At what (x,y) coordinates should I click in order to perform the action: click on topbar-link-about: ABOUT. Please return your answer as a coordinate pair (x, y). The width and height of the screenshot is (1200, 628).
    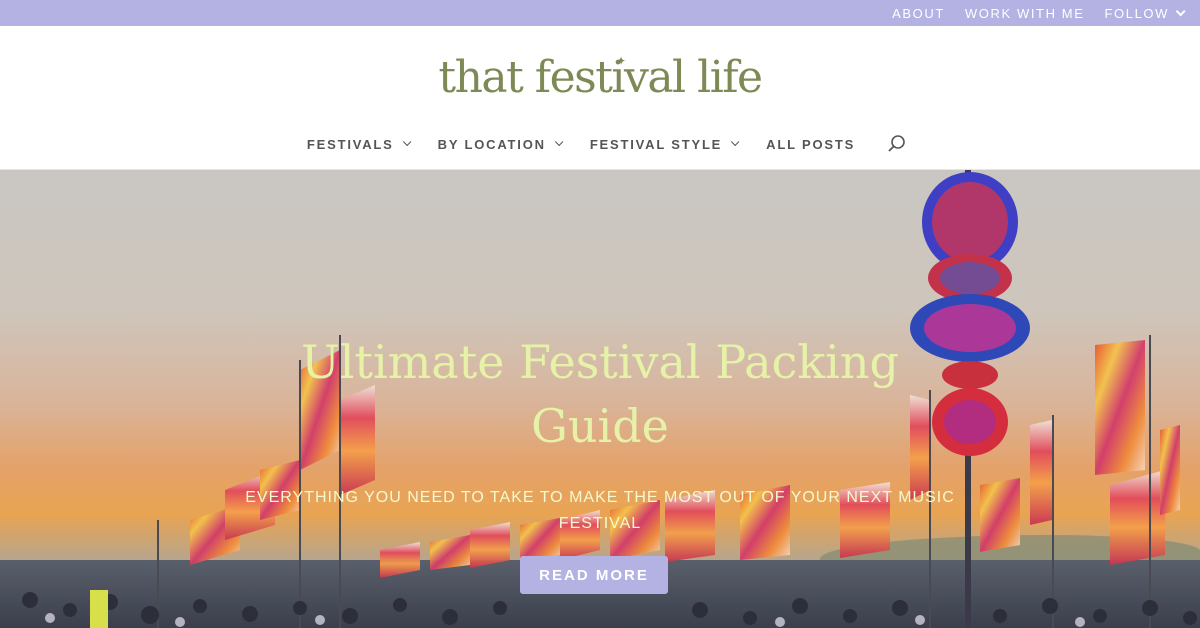
    Looking at the image, I should click on (918, 13).